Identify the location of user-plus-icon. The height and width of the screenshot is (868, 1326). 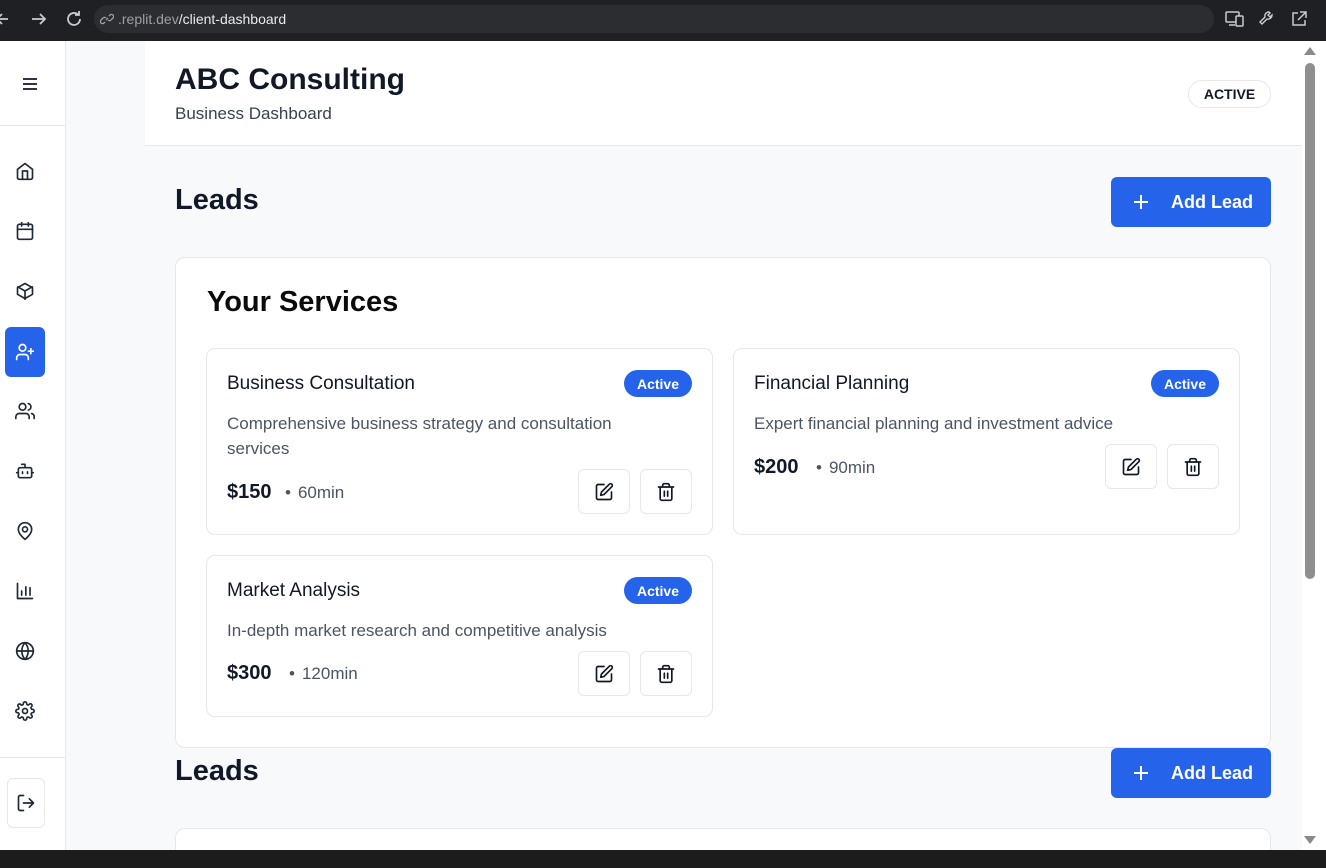
(25, 352).